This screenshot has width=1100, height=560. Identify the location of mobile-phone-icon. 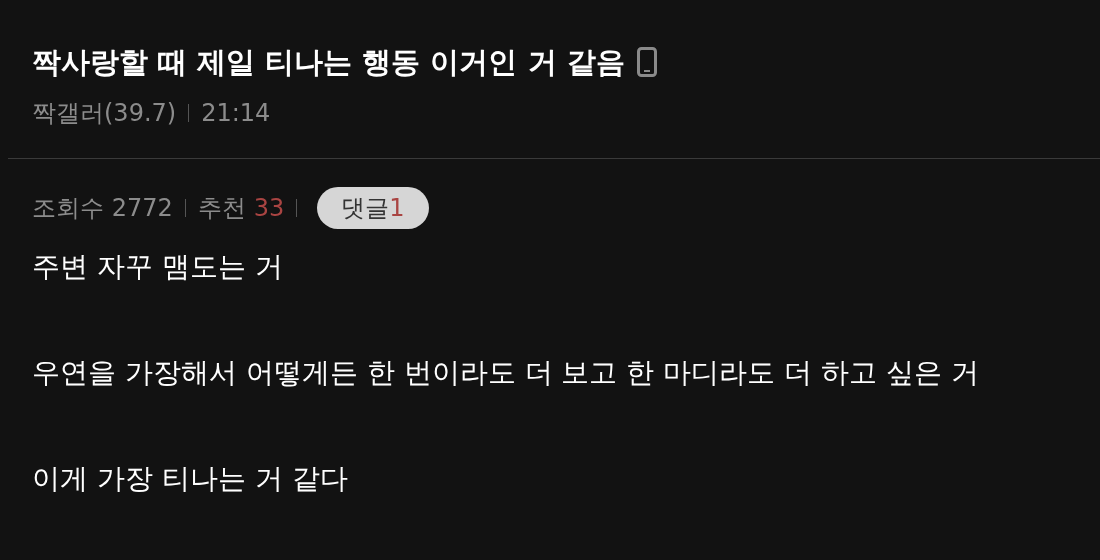
(646, 62).